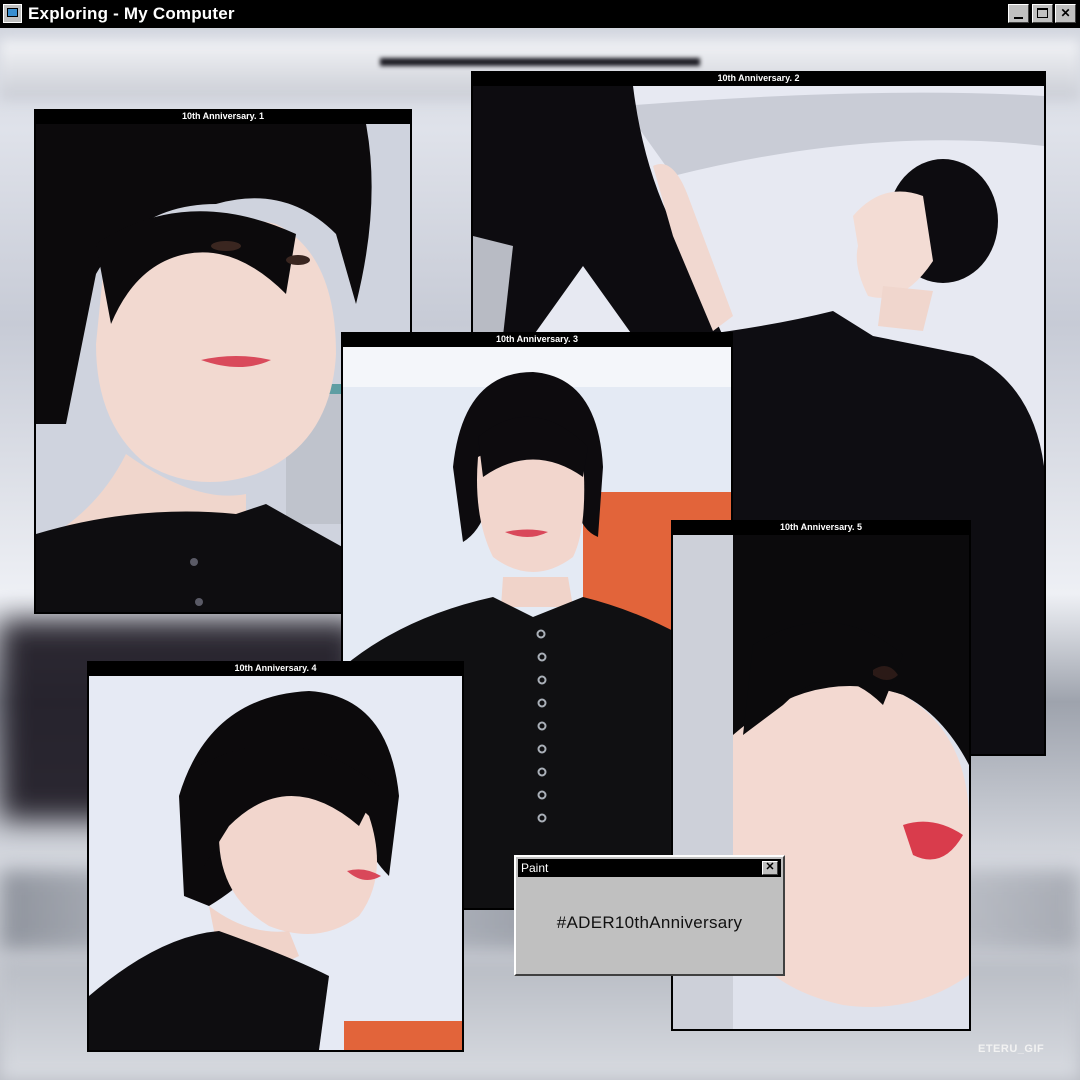 The height and width of the screenshot is (1080, 1080). What do you see at coordinates (275, 668) in the screenshot?
I see `photo-caption: 10th Anniversary. 4` at bounding box center [275, 668].